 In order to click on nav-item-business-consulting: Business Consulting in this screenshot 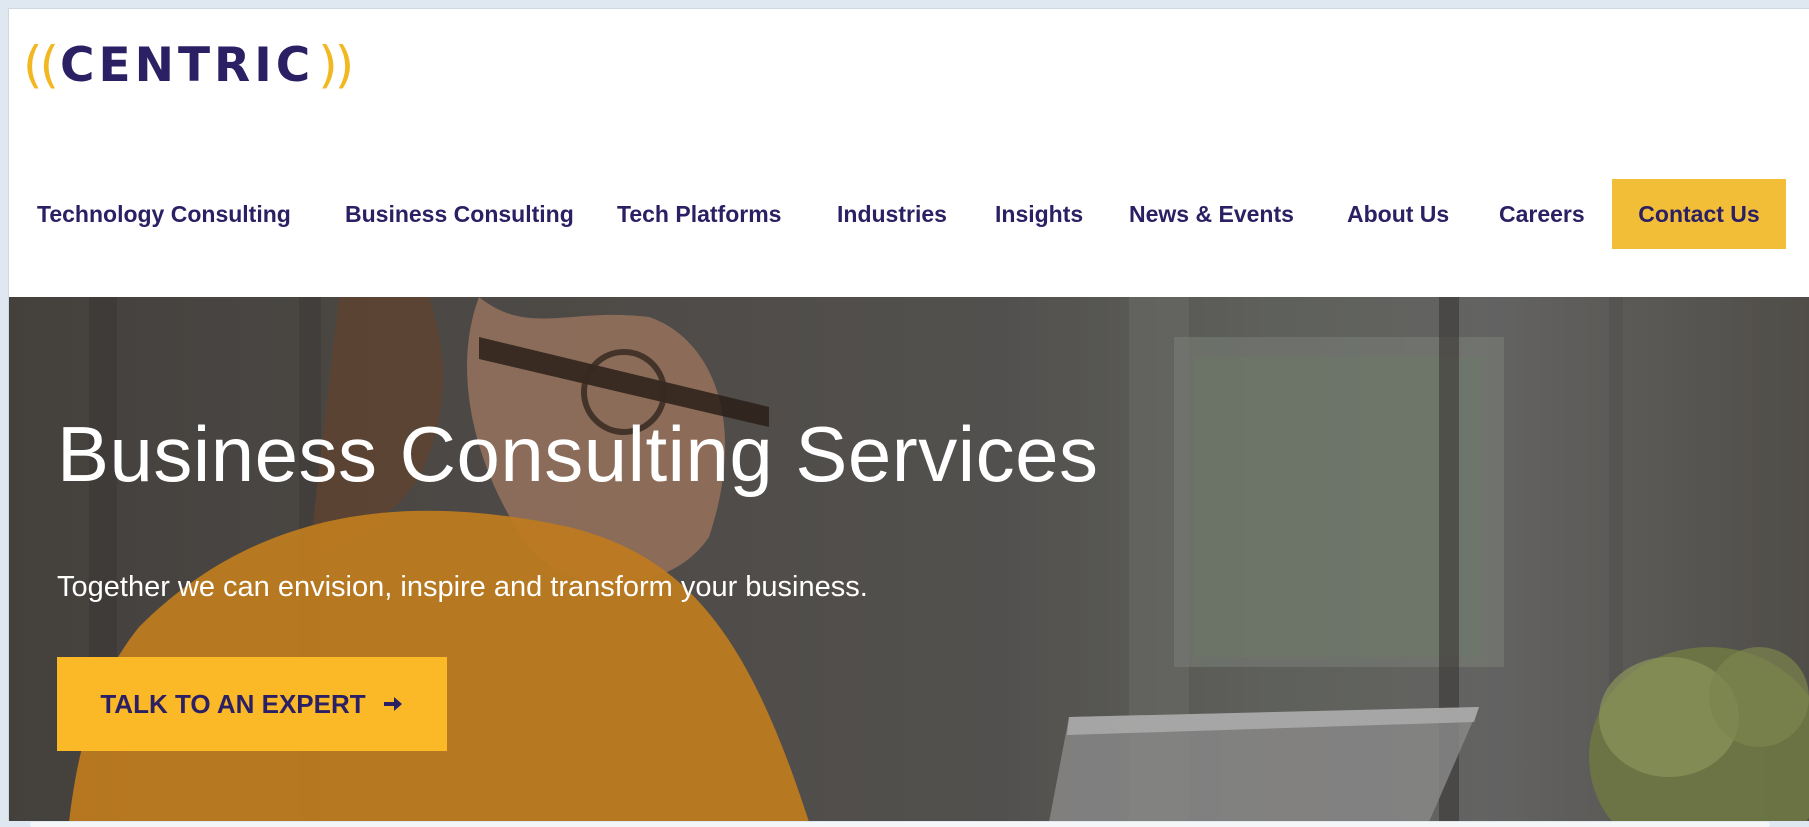, I will do `click(459, 214)`.